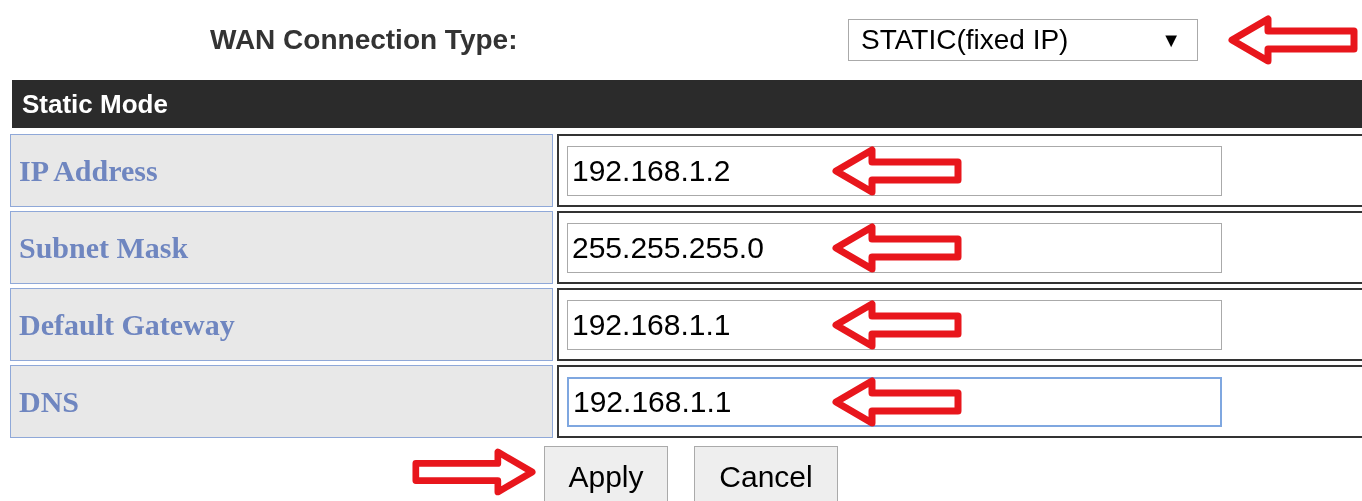 The image size is (1362, 501). I want to click on field-label: Subnet Mask, so click(281, 247).